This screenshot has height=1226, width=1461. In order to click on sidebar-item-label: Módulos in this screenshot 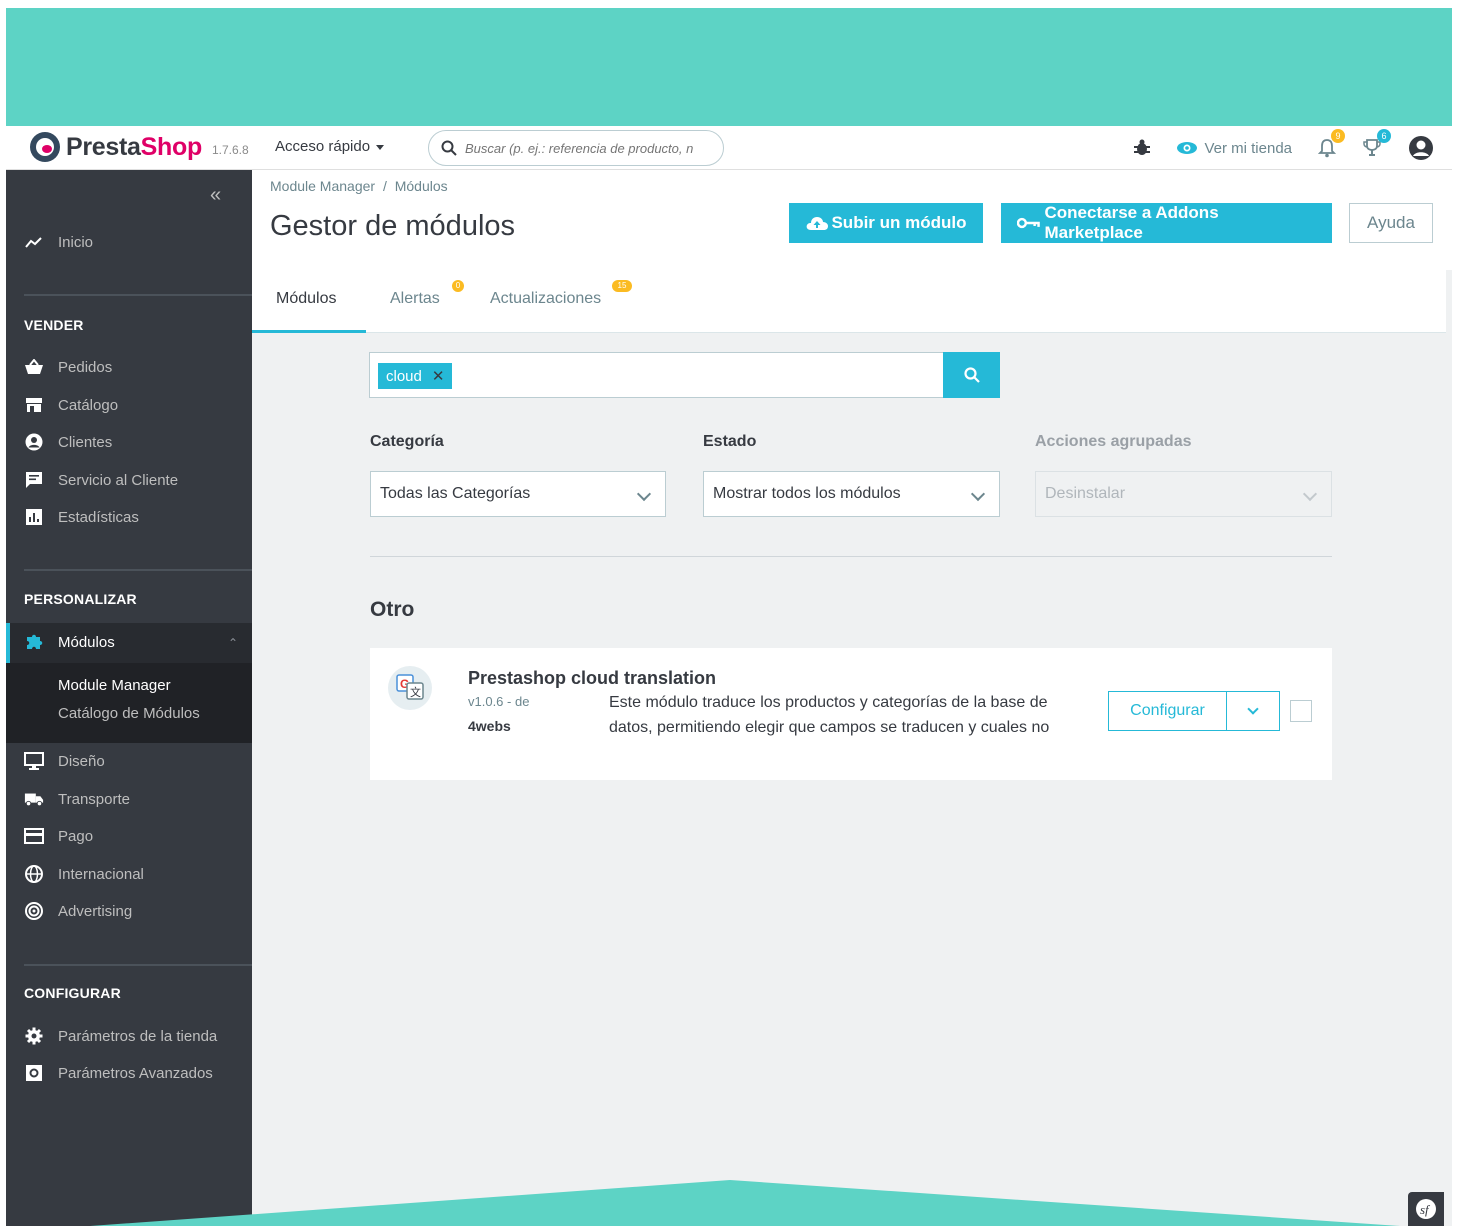, I will do `click(86, 642)`.